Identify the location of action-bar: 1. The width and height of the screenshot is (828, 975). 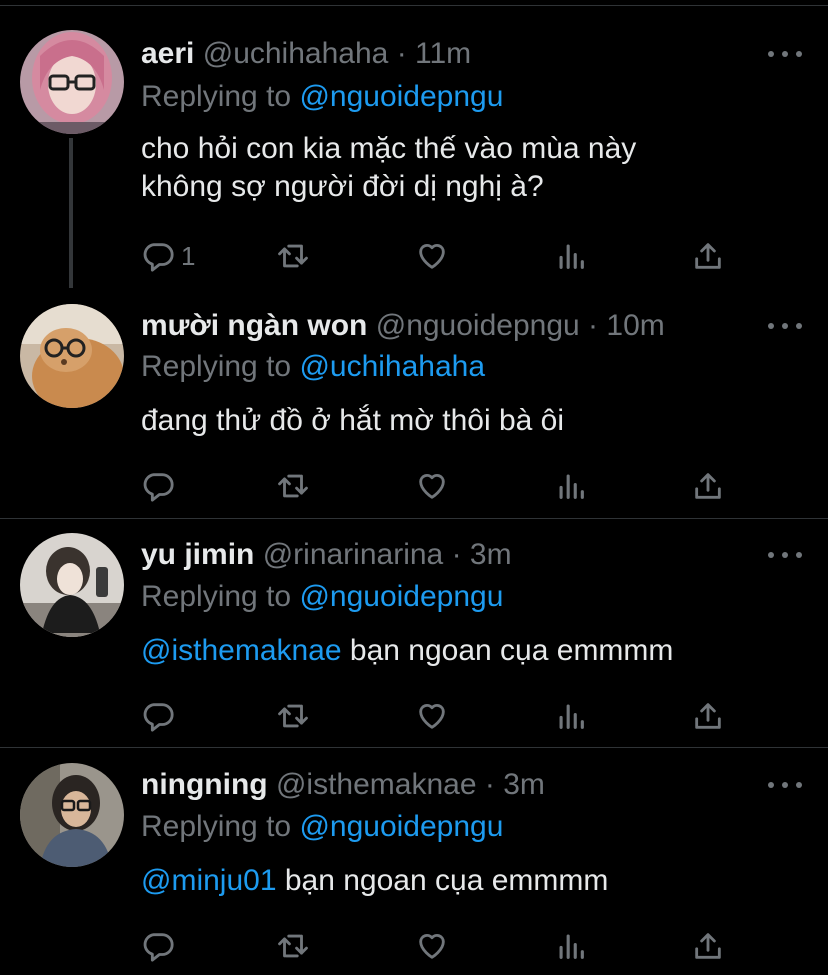
(441, 256).